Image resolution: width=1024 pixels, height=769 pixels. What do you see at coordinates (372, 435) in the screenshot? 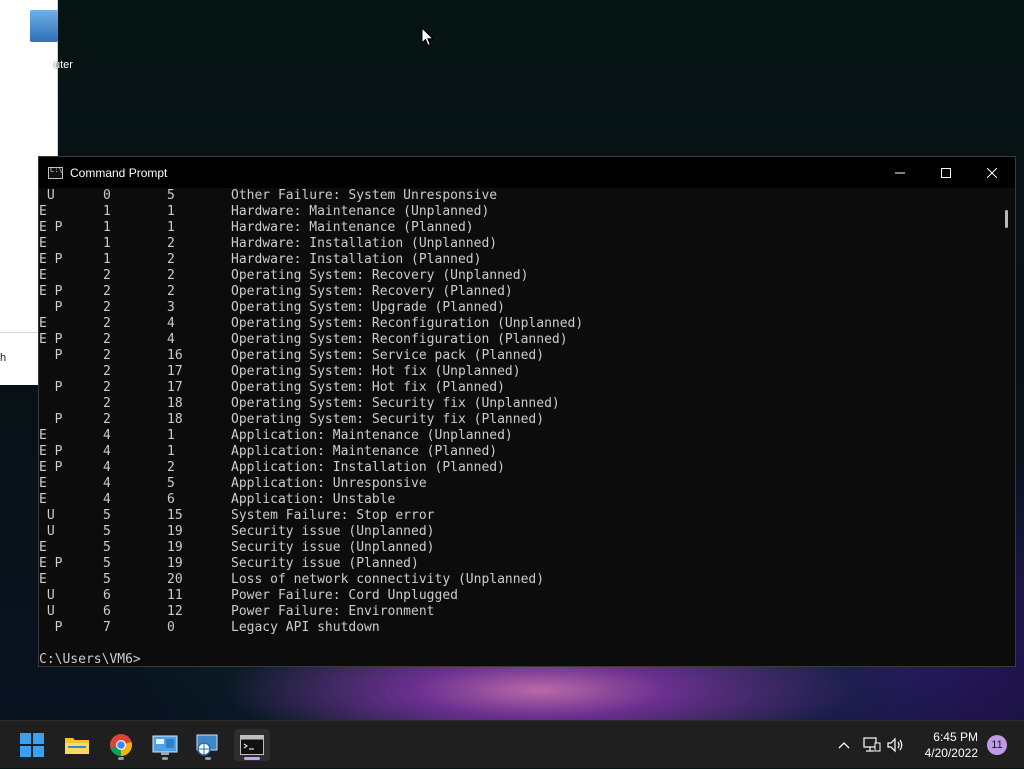
I see `reason-description: Application: Maintenance (Unplanned)` at bounding box center [372, 435].